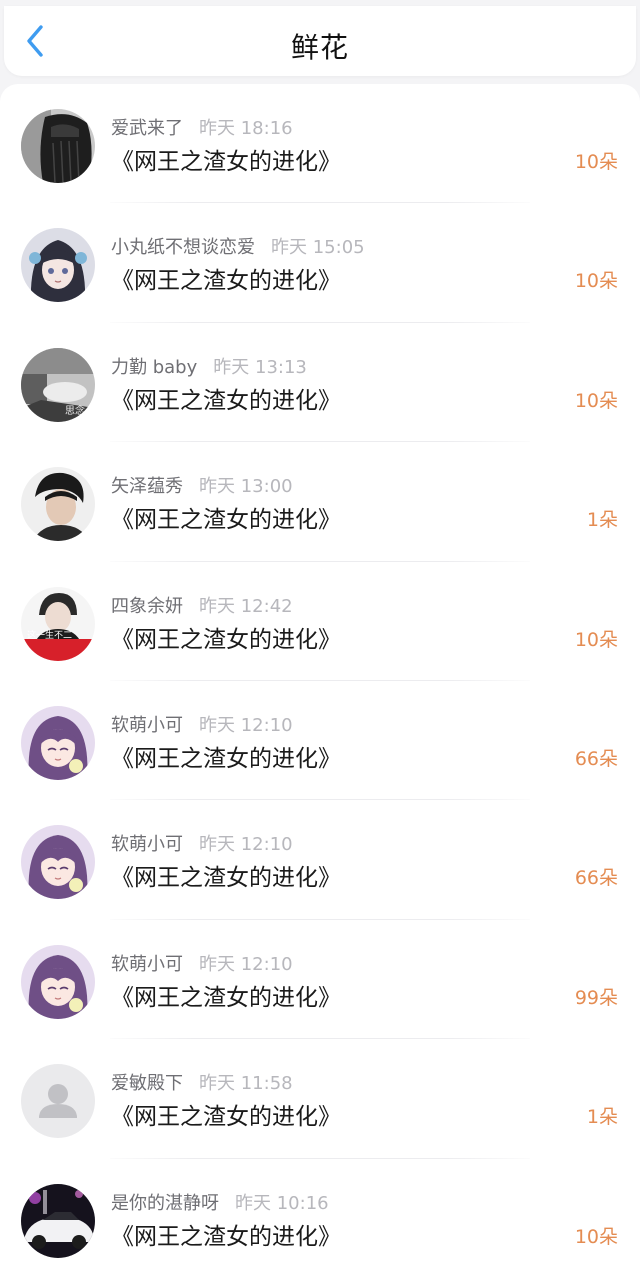  Describe the element at coordinates (75, 410) in the screenshot. I see `svg-text: 思念` at that location.